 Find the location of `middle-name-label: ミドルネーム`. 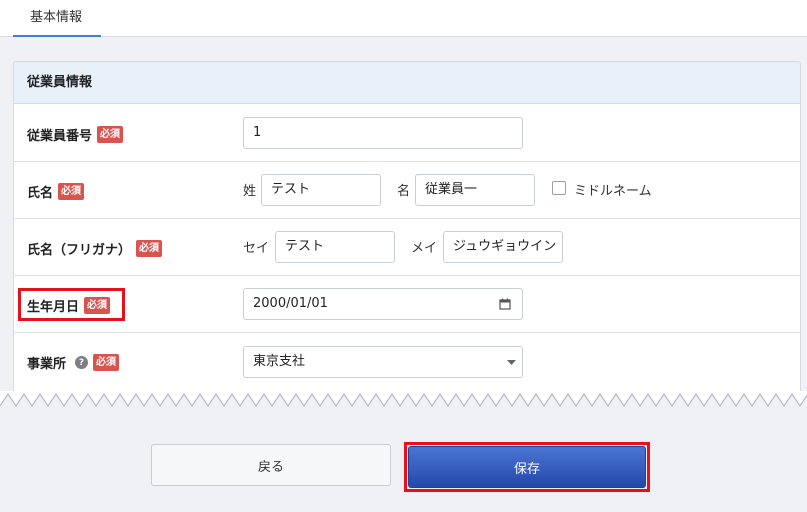

middle-name-label: ミドルネーム is located at coordinates (613, 189).